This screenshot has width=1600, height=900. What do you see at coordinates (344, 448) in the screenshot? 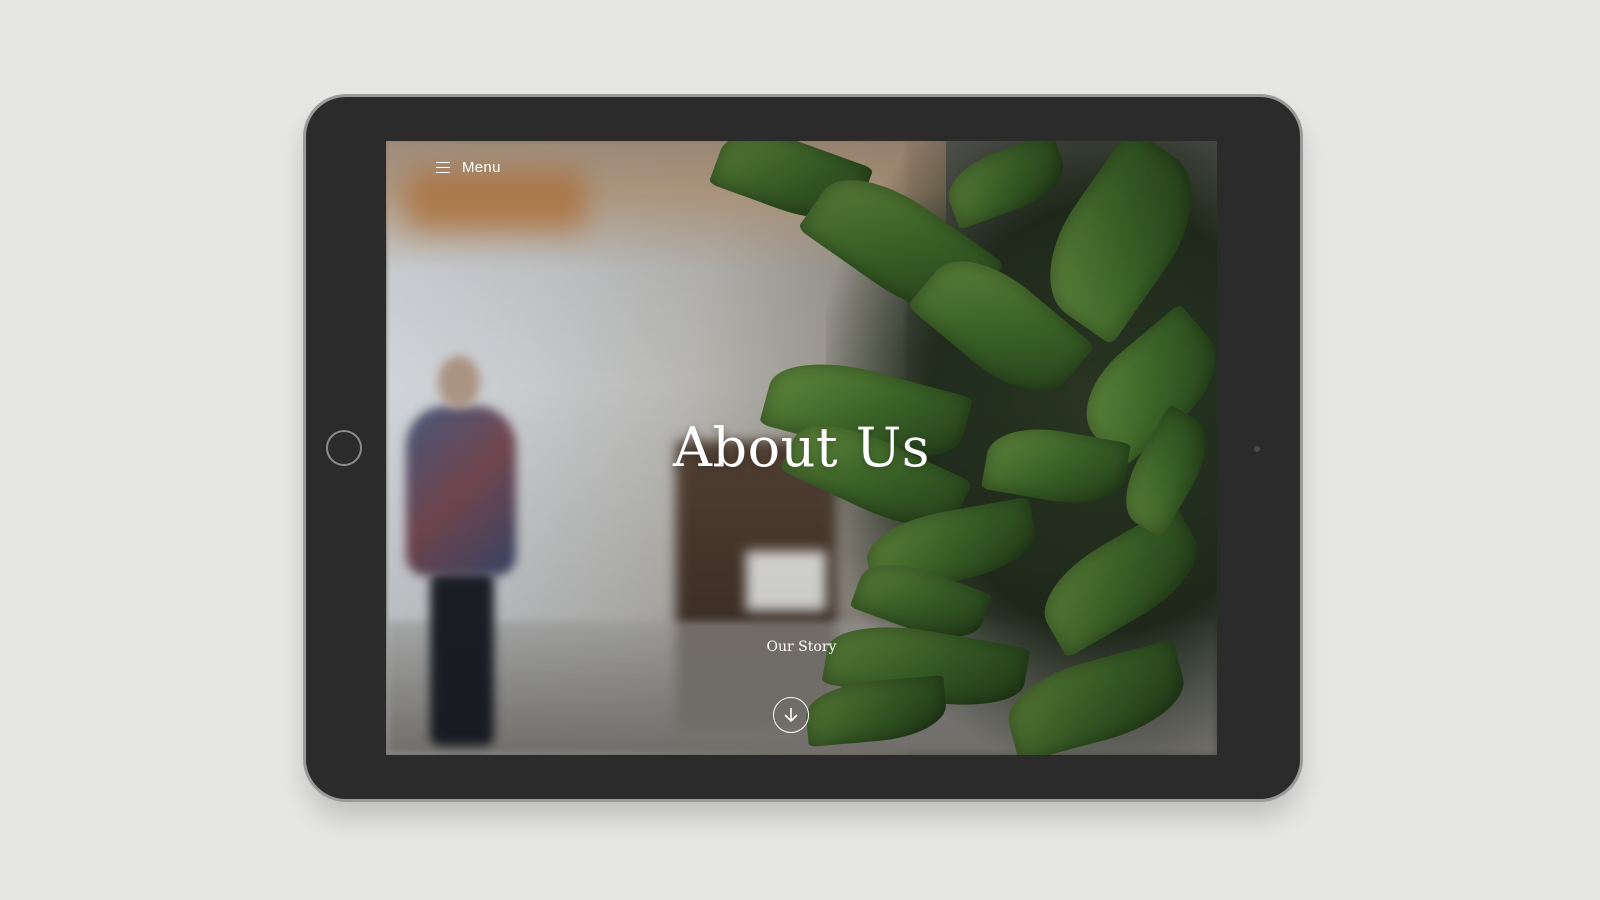
I see `home-button` at bounding box center [344, 448].